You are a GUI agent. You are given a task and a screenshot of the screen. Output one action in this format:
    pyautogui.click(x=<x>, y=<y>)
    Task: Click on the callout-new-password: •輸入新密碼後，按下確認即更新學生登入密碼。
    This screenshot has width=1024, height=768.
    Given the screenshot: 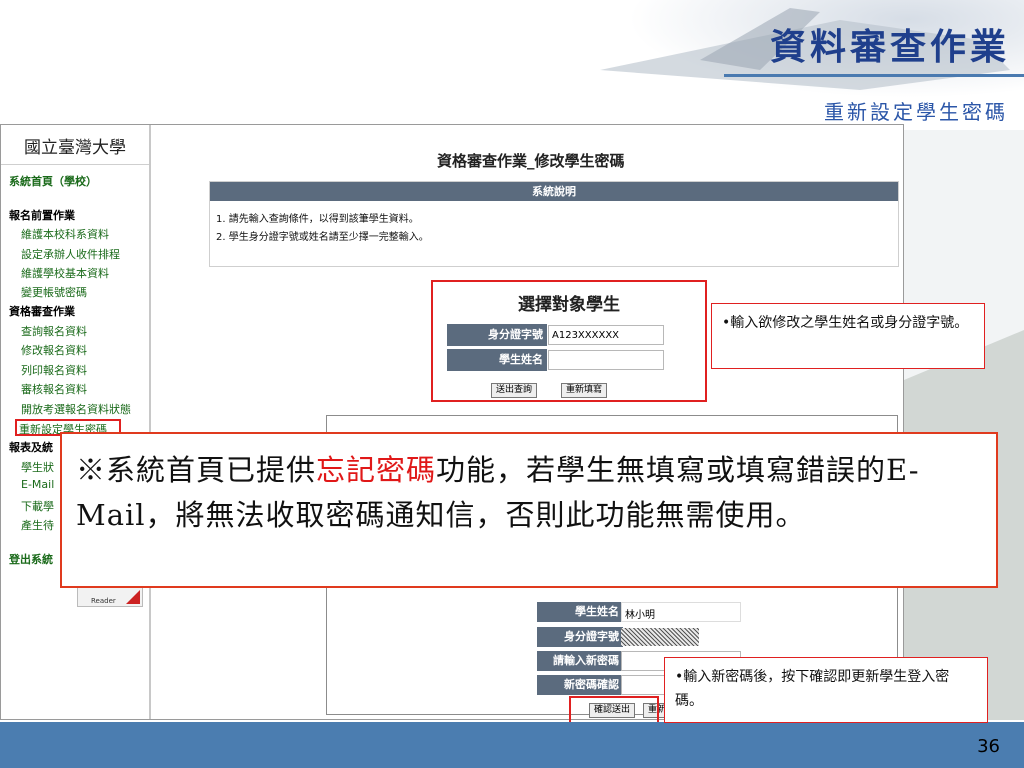 What is the action you would take?
    pyautogui.click(x=826, y=690)
    